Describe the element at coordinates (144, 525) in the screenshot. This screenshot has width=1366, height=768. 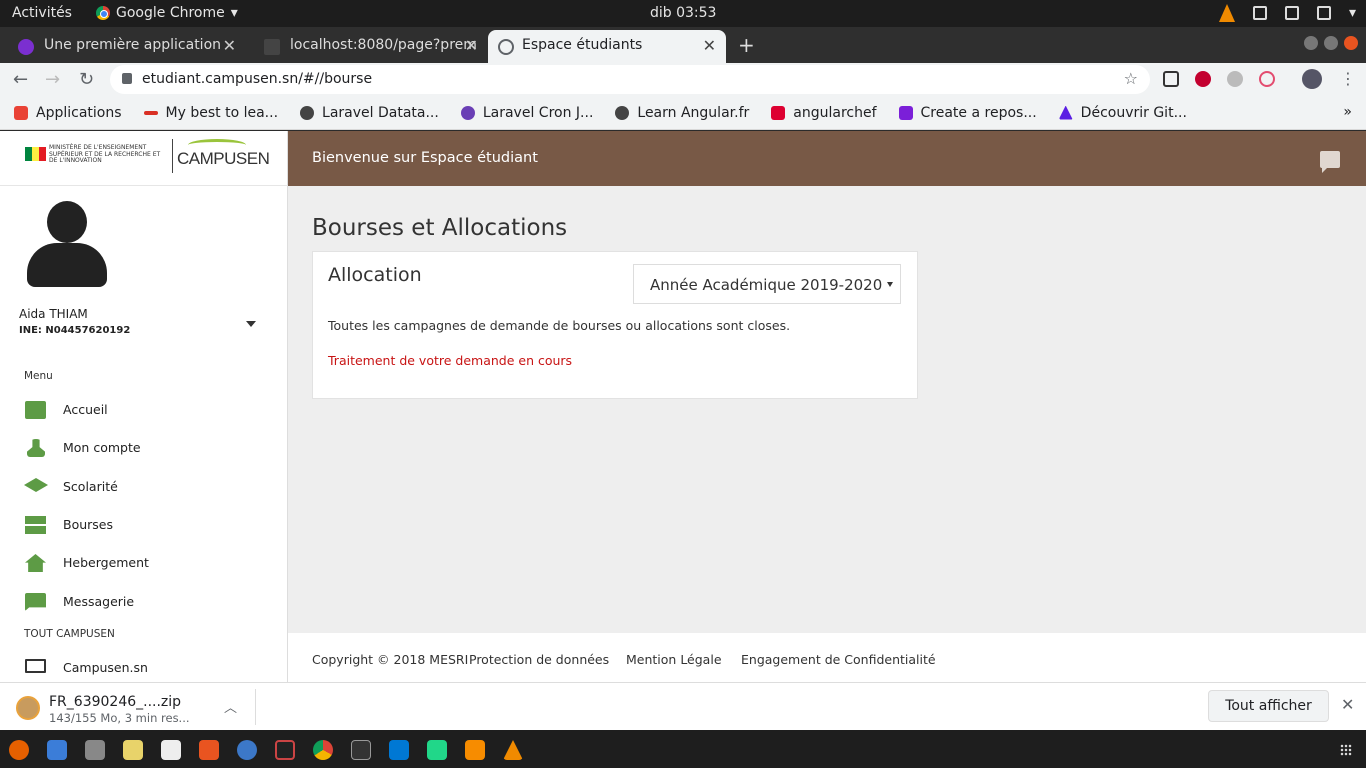
I see `sidebar-item-bourses: Bourses` at that location.